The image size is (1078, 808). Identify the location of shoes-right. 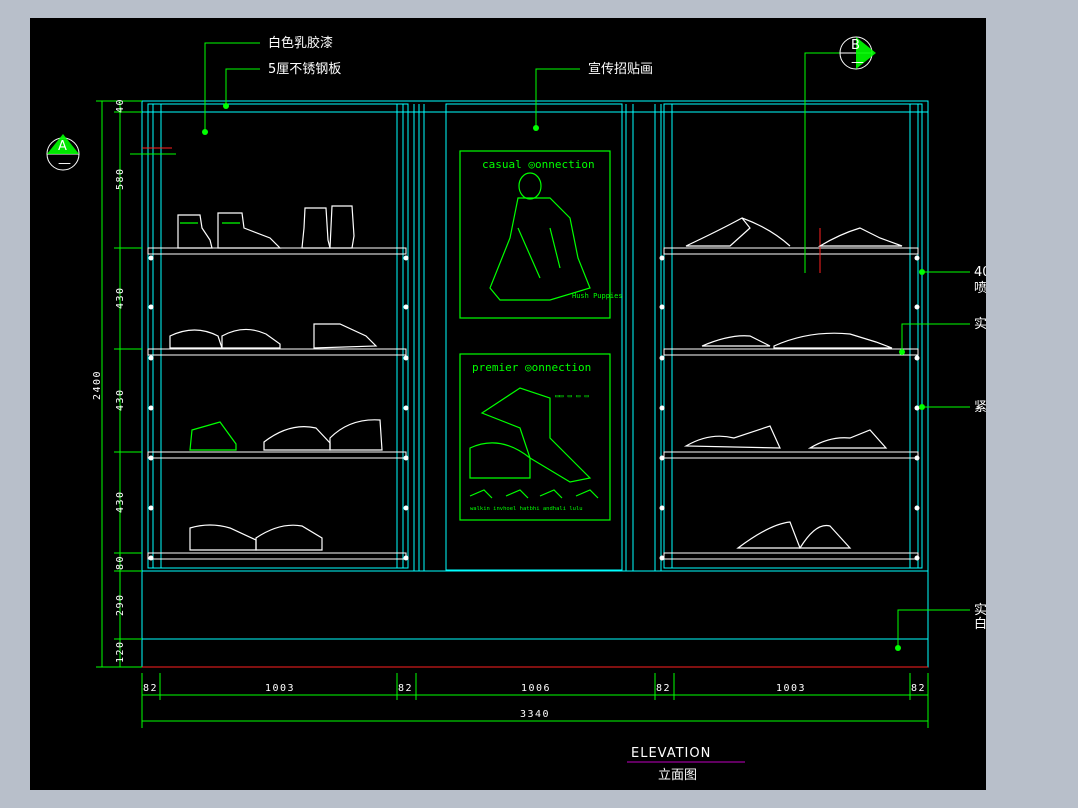
(793, 383).